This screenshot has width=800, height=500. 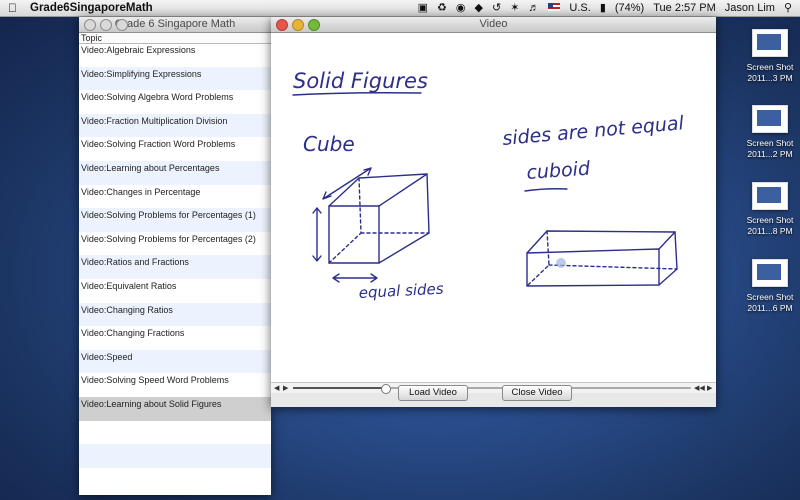 What do you see at coordinates (339, 388) in the screenshot?
I see `seek-bar-played` at bounding box center [339, 388].